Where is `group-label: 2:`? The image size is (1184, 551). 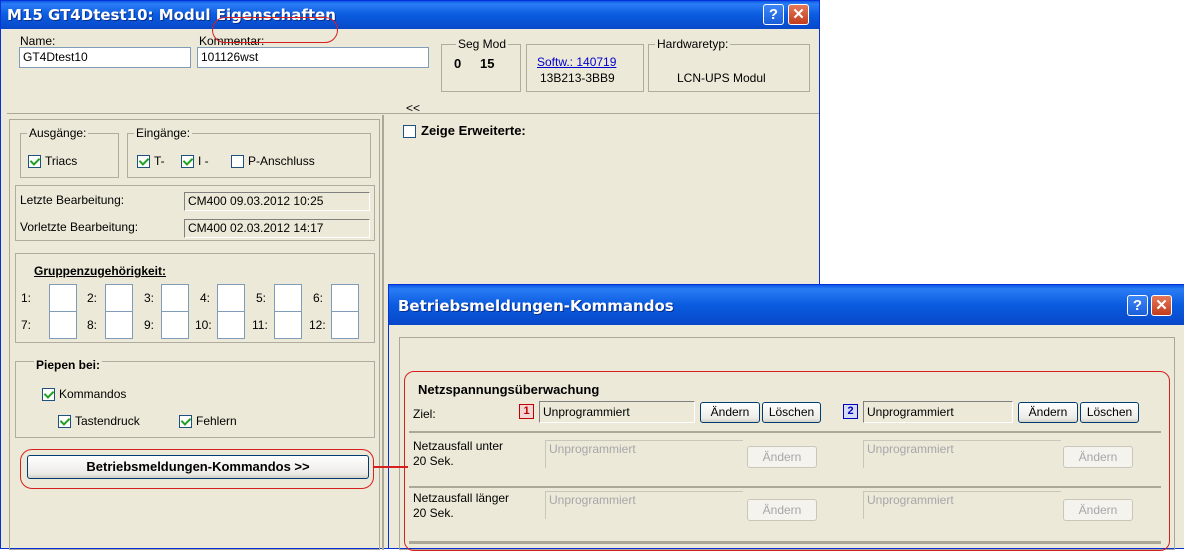 group-label: 2: is located at coordinates (92, 298).